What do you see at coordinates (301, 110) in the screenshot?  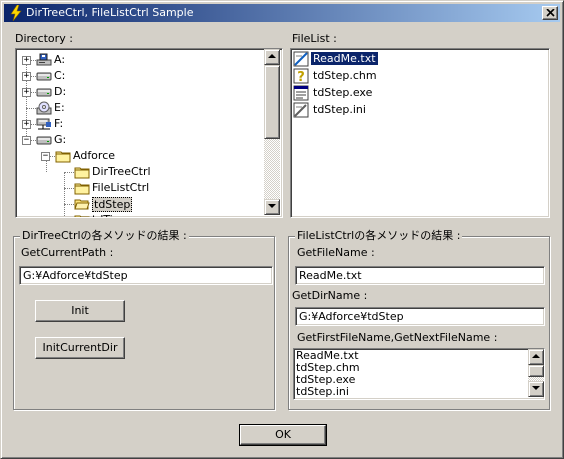 I see `ini-file-icon` at bounding box center [301, 110].